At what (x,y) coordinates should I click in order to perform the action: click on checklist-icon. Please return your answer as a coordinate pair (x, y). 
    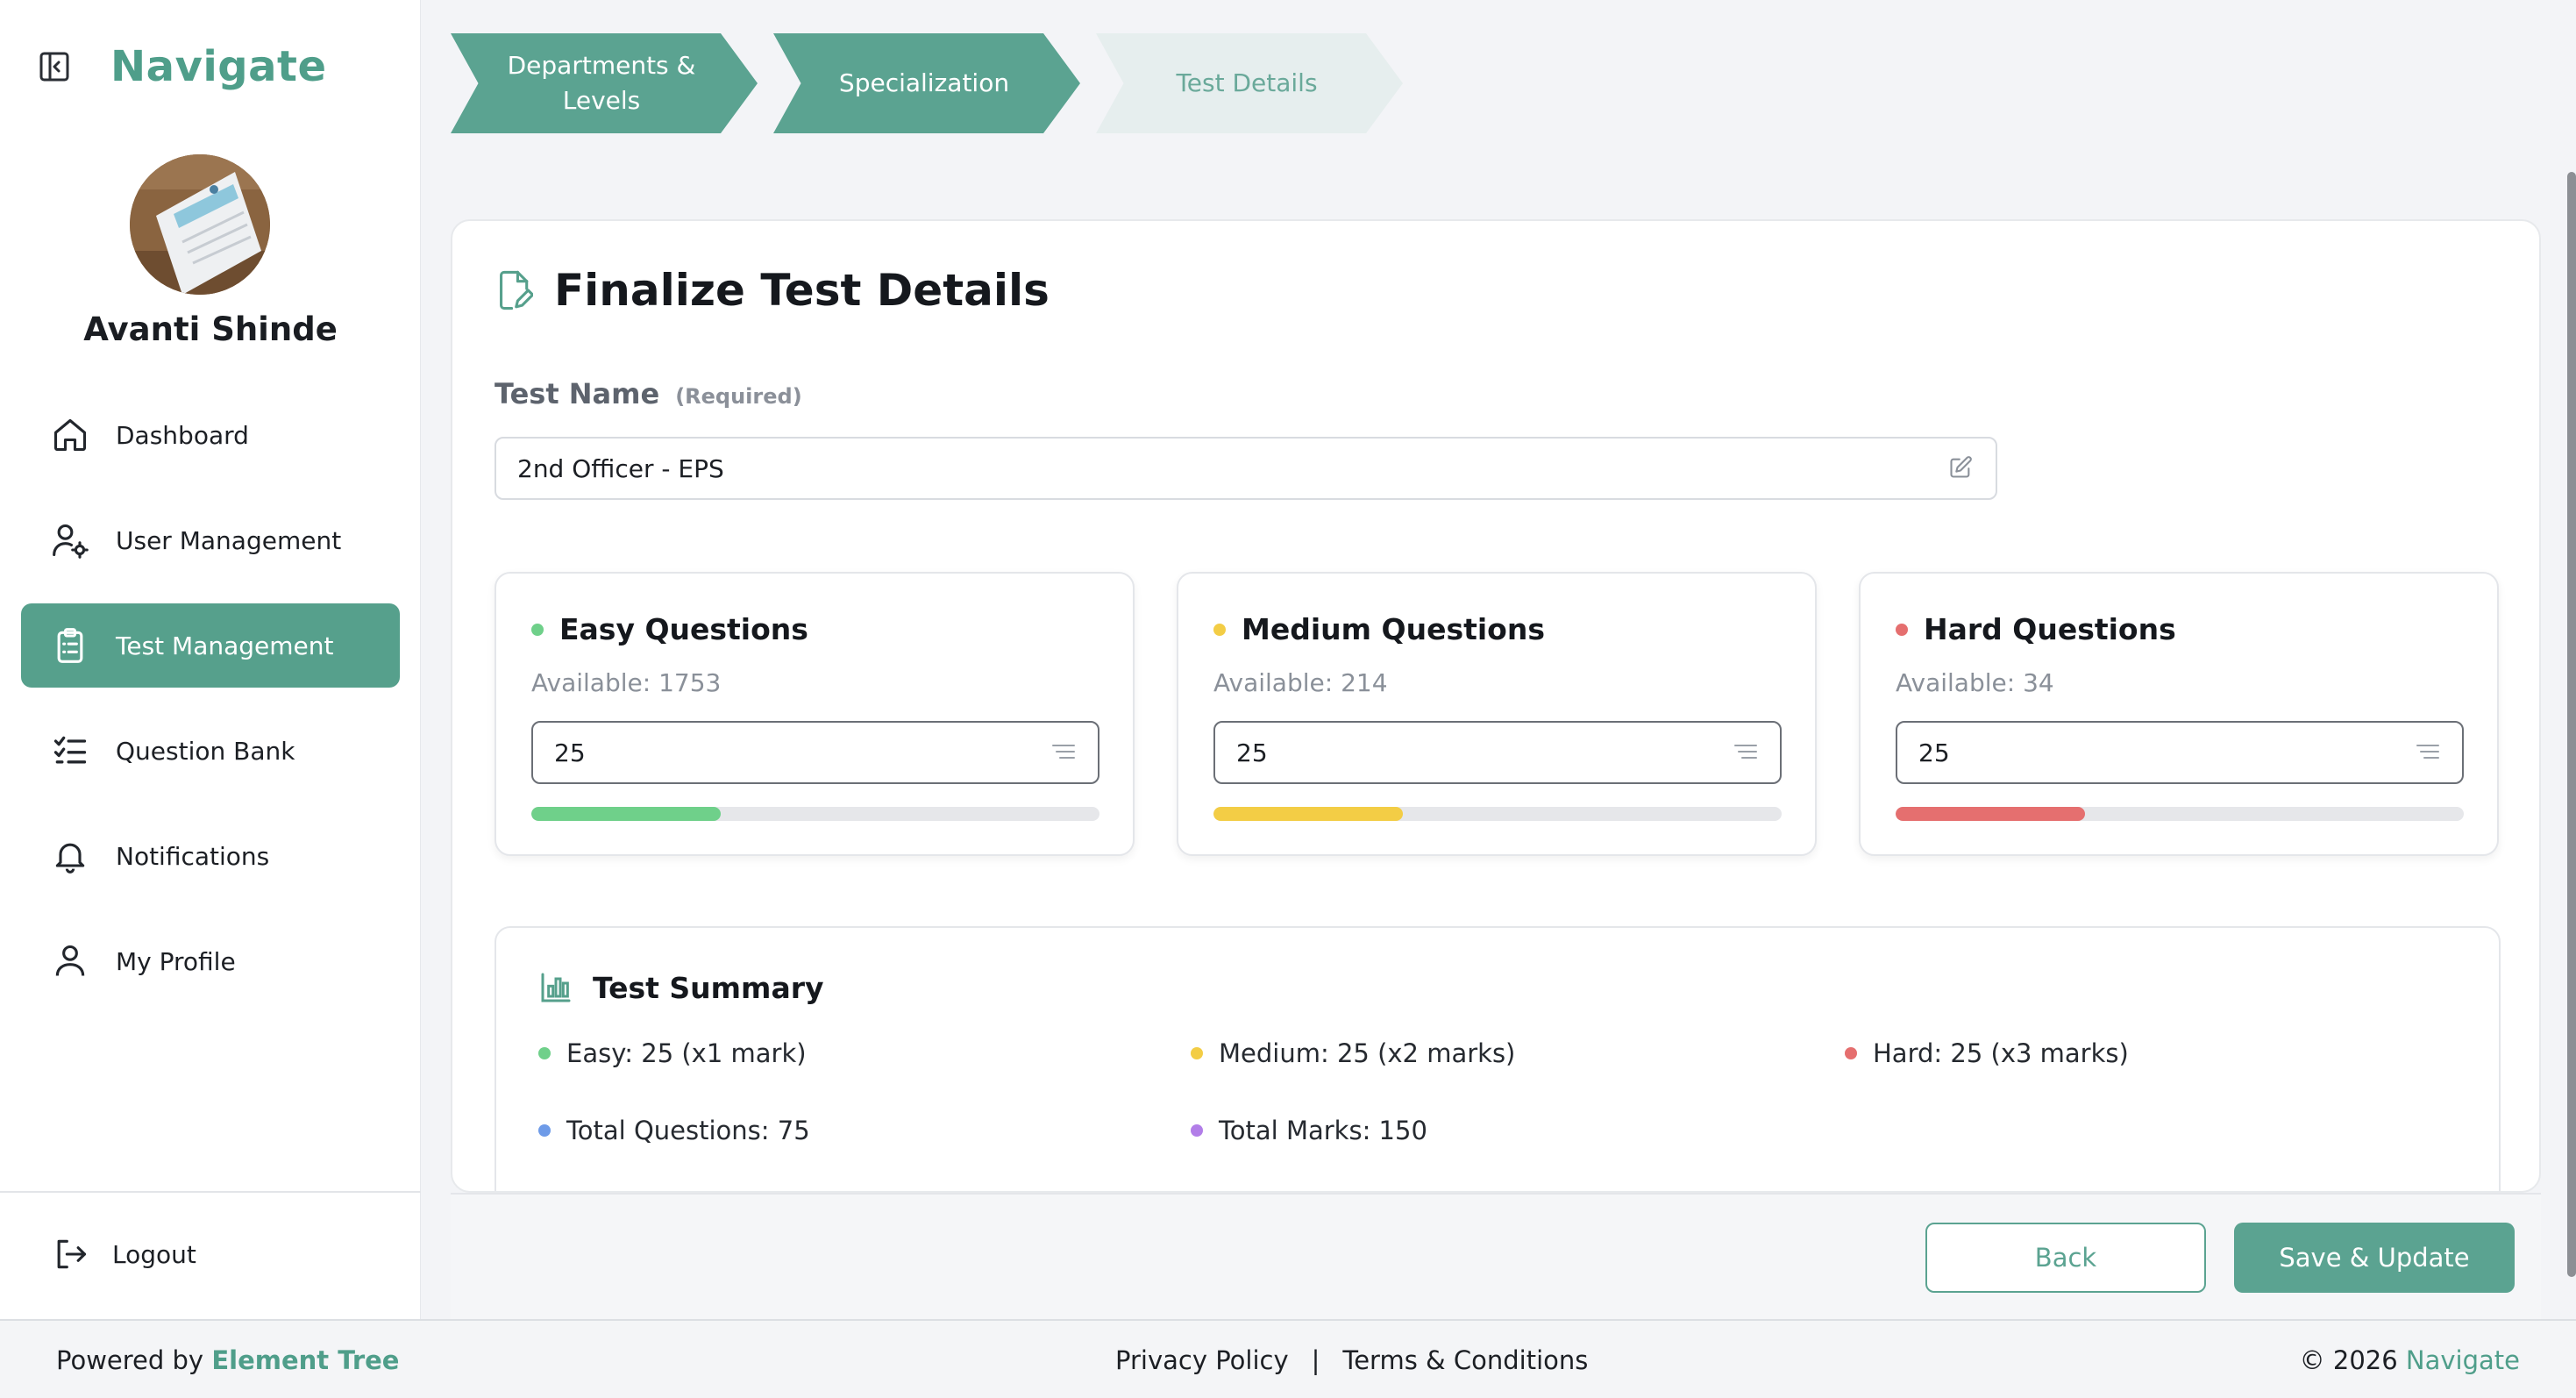
    Looking at the image, I should click on (70, 751).